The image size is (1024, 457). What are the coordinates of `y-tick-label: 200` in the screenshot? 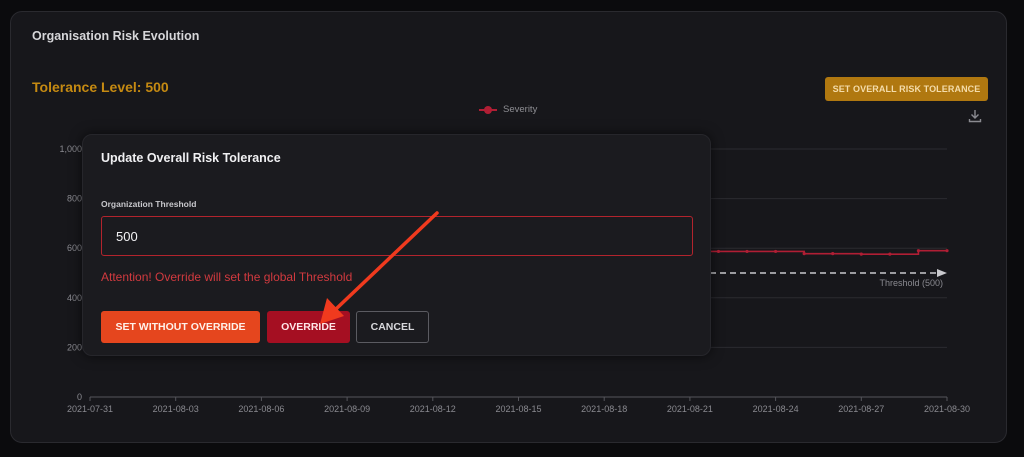 It's located at (74, 347).